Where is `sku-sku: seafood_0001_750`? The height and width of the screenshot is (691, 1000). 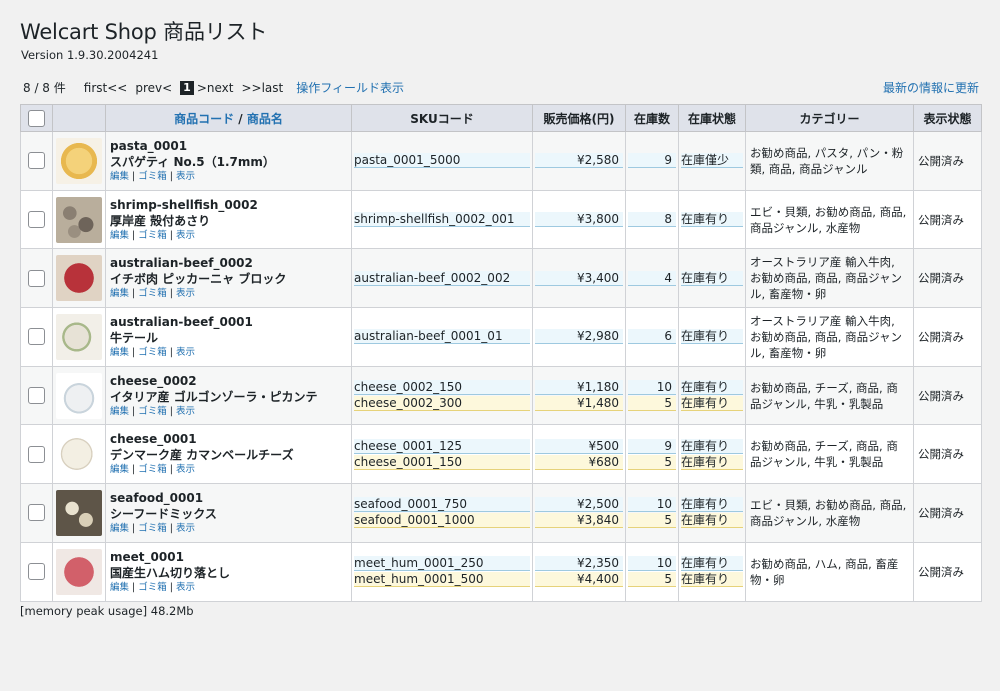 sku-sku: seafood_0001_750 is located at coordinates (442, 505).